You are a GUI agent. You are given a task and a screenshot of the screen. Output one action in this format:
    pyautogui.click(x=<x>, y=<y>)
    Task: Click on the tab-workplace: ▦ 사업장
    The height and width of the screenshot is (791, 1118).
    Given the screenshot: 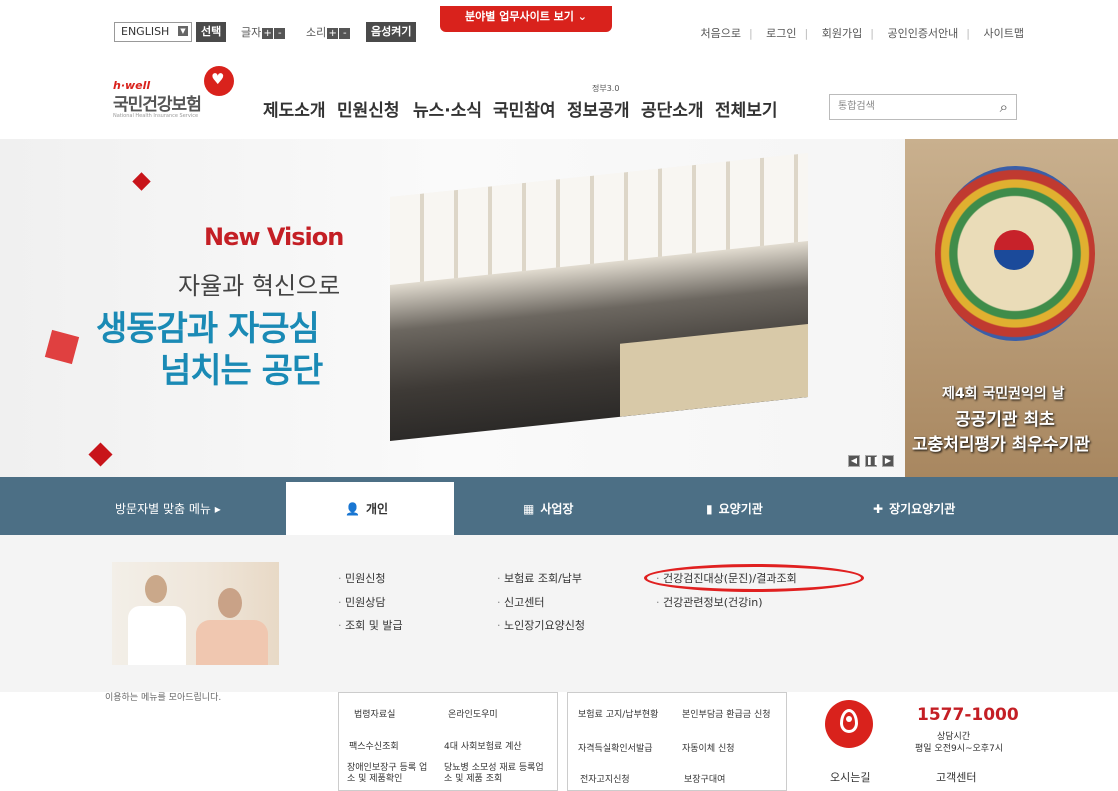 What is the action you would take?
    pyautogui.click(x=548, y=508)
    